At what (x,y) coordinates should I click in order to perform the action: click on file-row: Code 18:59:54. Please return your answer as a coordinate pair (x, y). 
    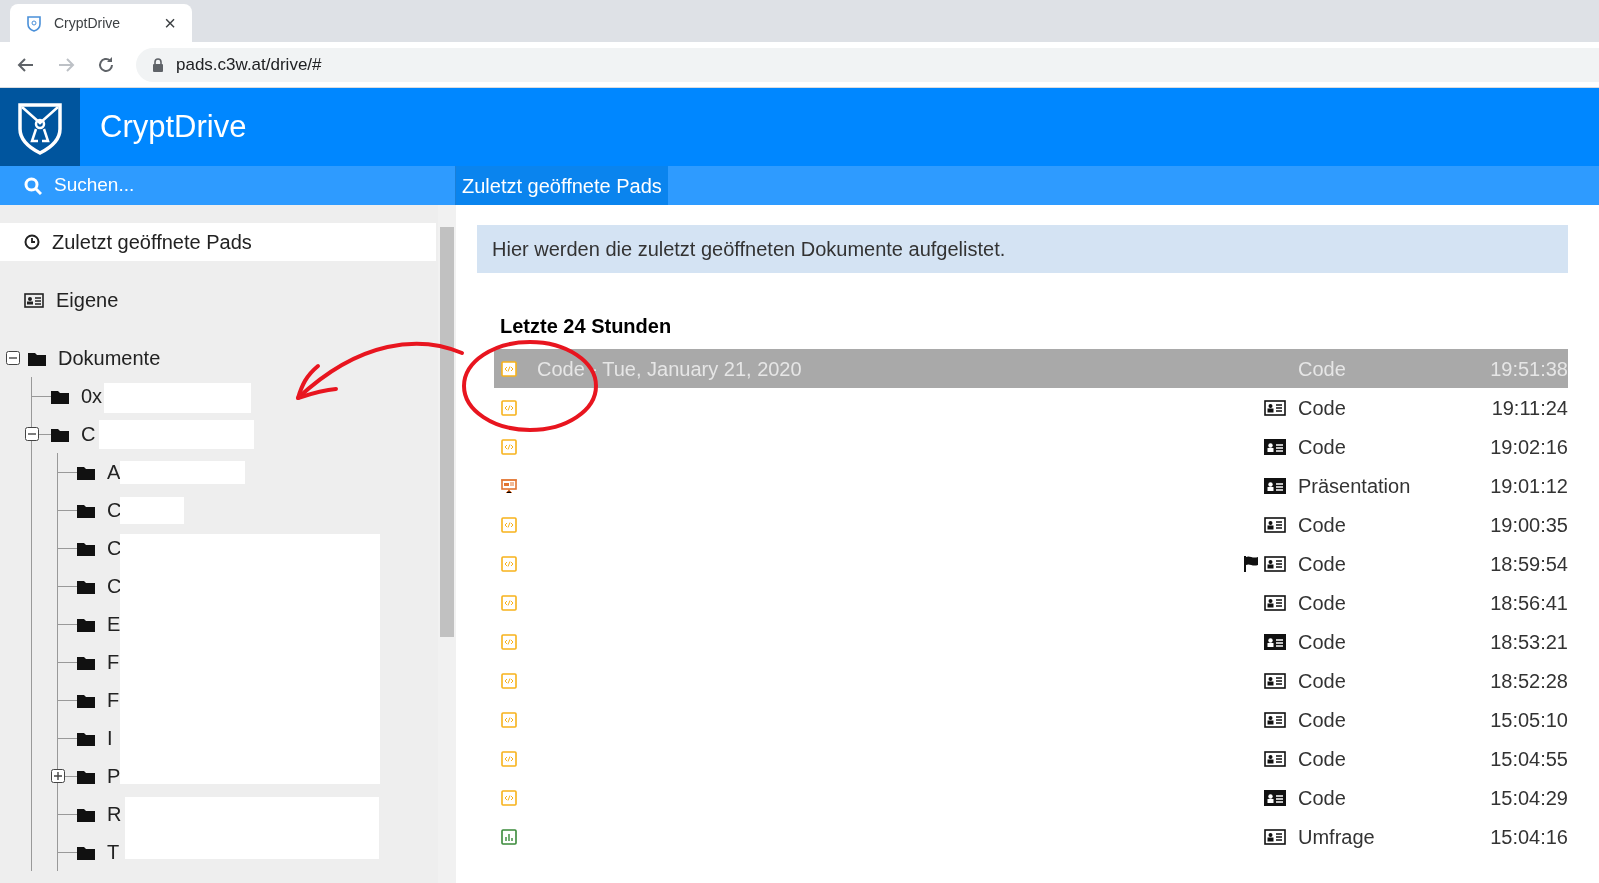
    Looking at the image, I should click on (1031, 563).